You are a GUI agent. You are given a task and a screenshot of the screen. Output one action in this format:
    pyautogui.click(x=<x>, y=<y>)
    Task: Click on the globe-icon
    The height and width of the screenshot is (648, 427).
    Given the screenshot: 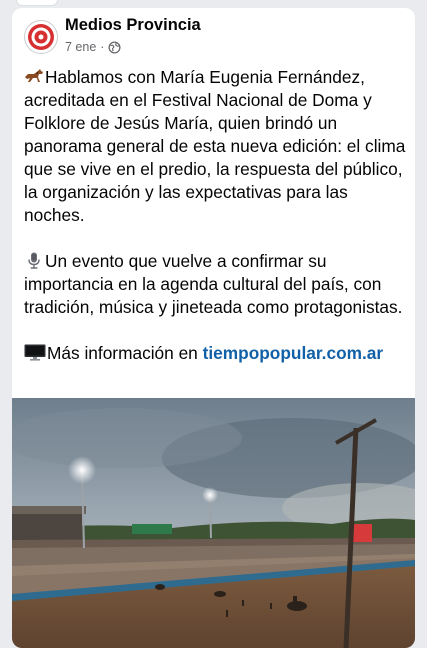 What is the action you would take?
    pyautogui.click(x=114, y=47)
    